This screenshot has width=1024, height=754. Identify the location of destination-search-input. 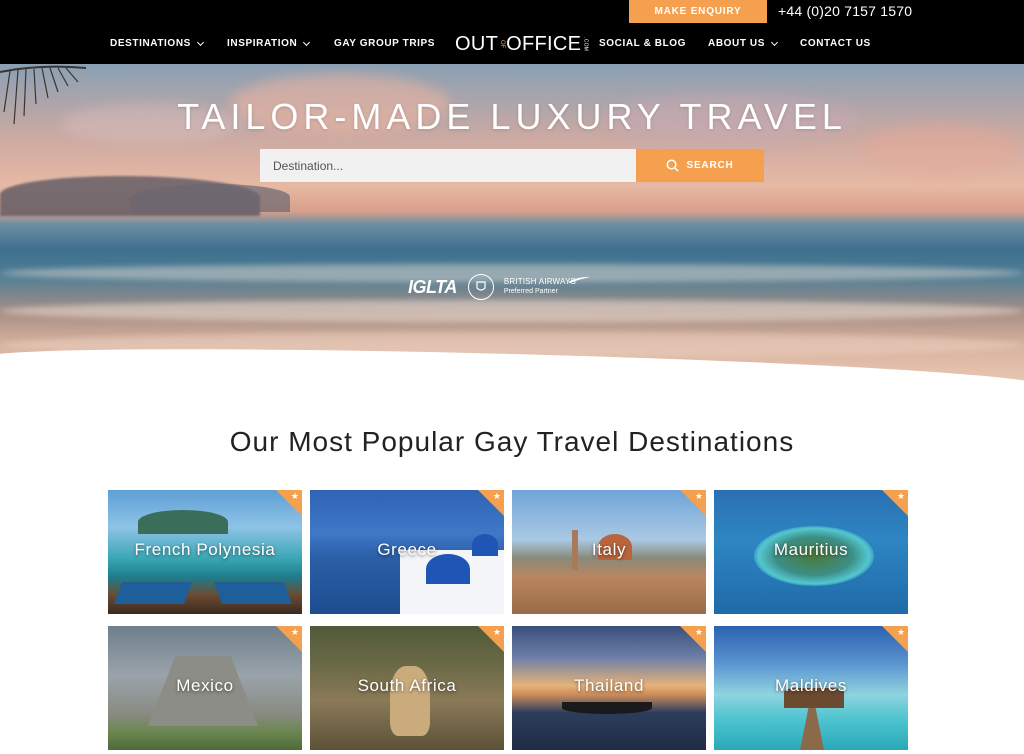
(448, 165).